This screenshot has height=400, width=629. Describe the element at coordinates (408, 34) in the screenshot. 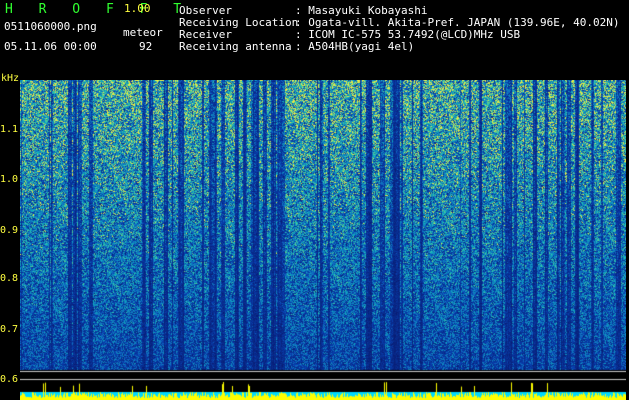

I see `receiver-value: : ICOM IC-575 53.7492(@LCD)MHz USB` at that location.